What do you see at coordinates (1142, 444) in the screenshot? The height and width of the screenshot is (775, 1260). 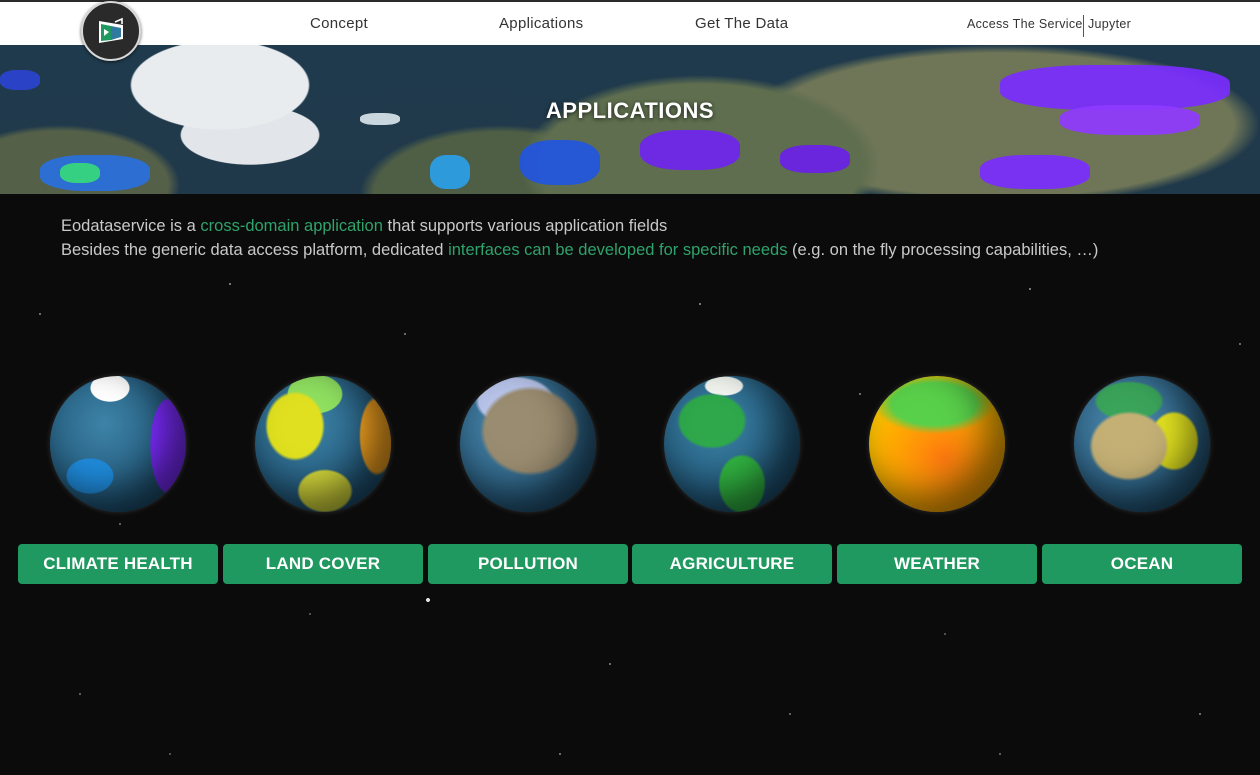 I see `ocean-globe-icon` at bounding box center [1142, 444].